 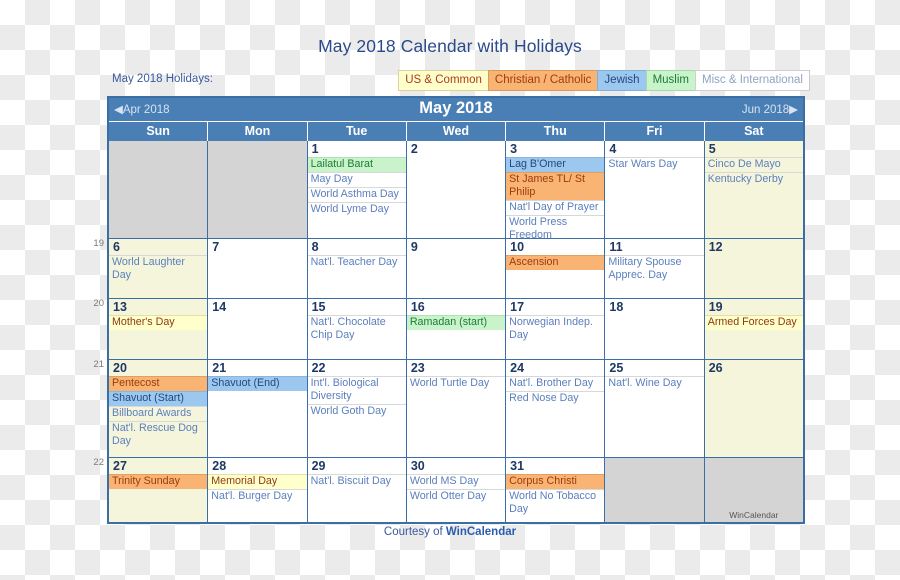 I want to click on event-item: Nat'l. Teacher Day, so click(x=356, y=262).